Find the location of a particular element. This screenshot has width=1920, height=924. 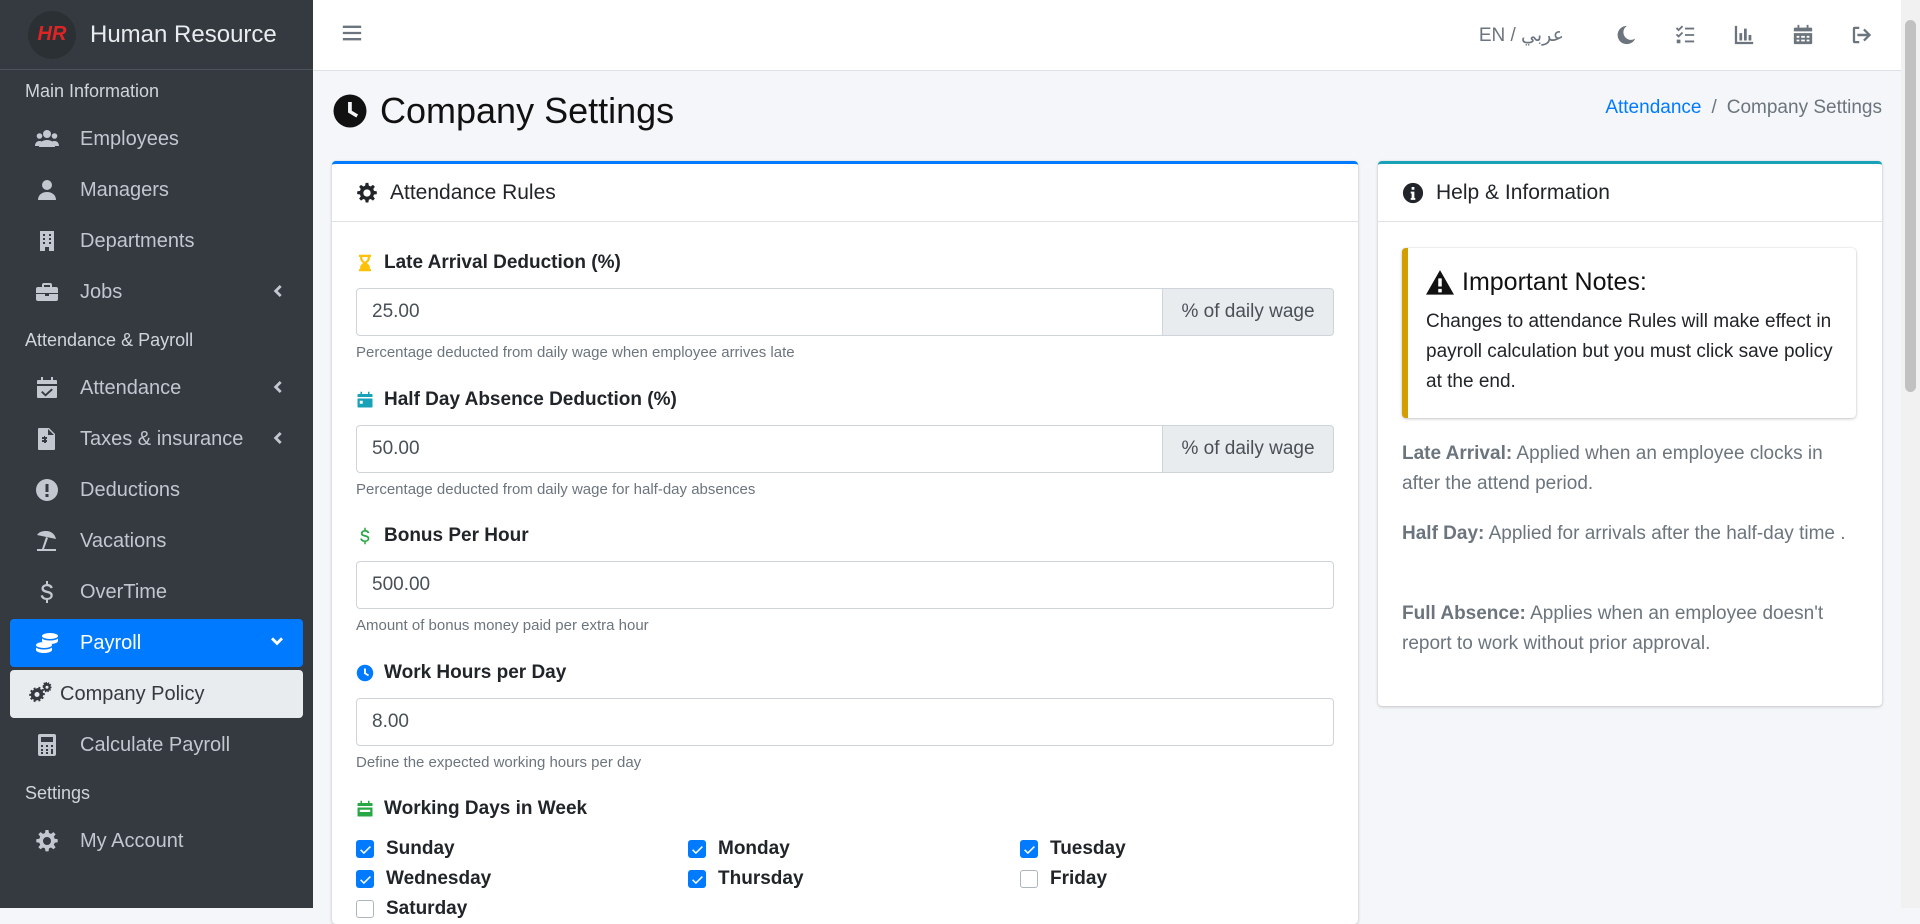

scrollbar is located at coordinates (1910, 454).